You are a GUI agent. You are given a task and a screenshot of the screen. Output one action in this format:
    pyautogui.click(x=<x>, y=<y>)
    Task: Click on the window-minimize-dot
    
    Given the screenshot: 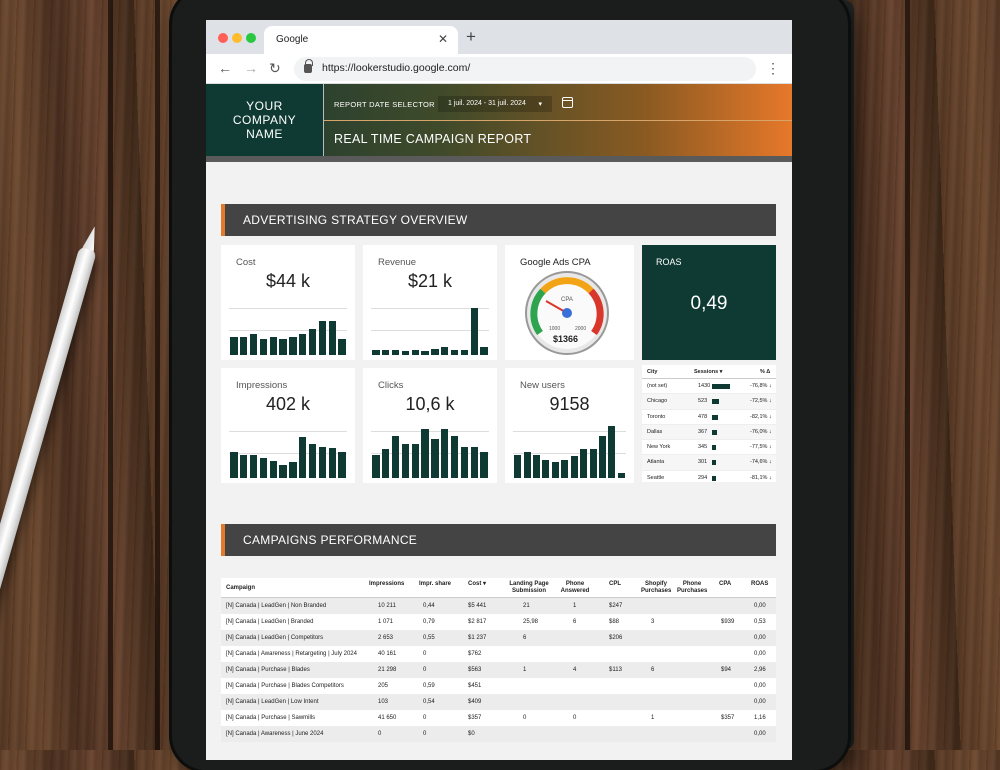 What is the action you would take?
    pyautogui.click(x=237, y=38)
    